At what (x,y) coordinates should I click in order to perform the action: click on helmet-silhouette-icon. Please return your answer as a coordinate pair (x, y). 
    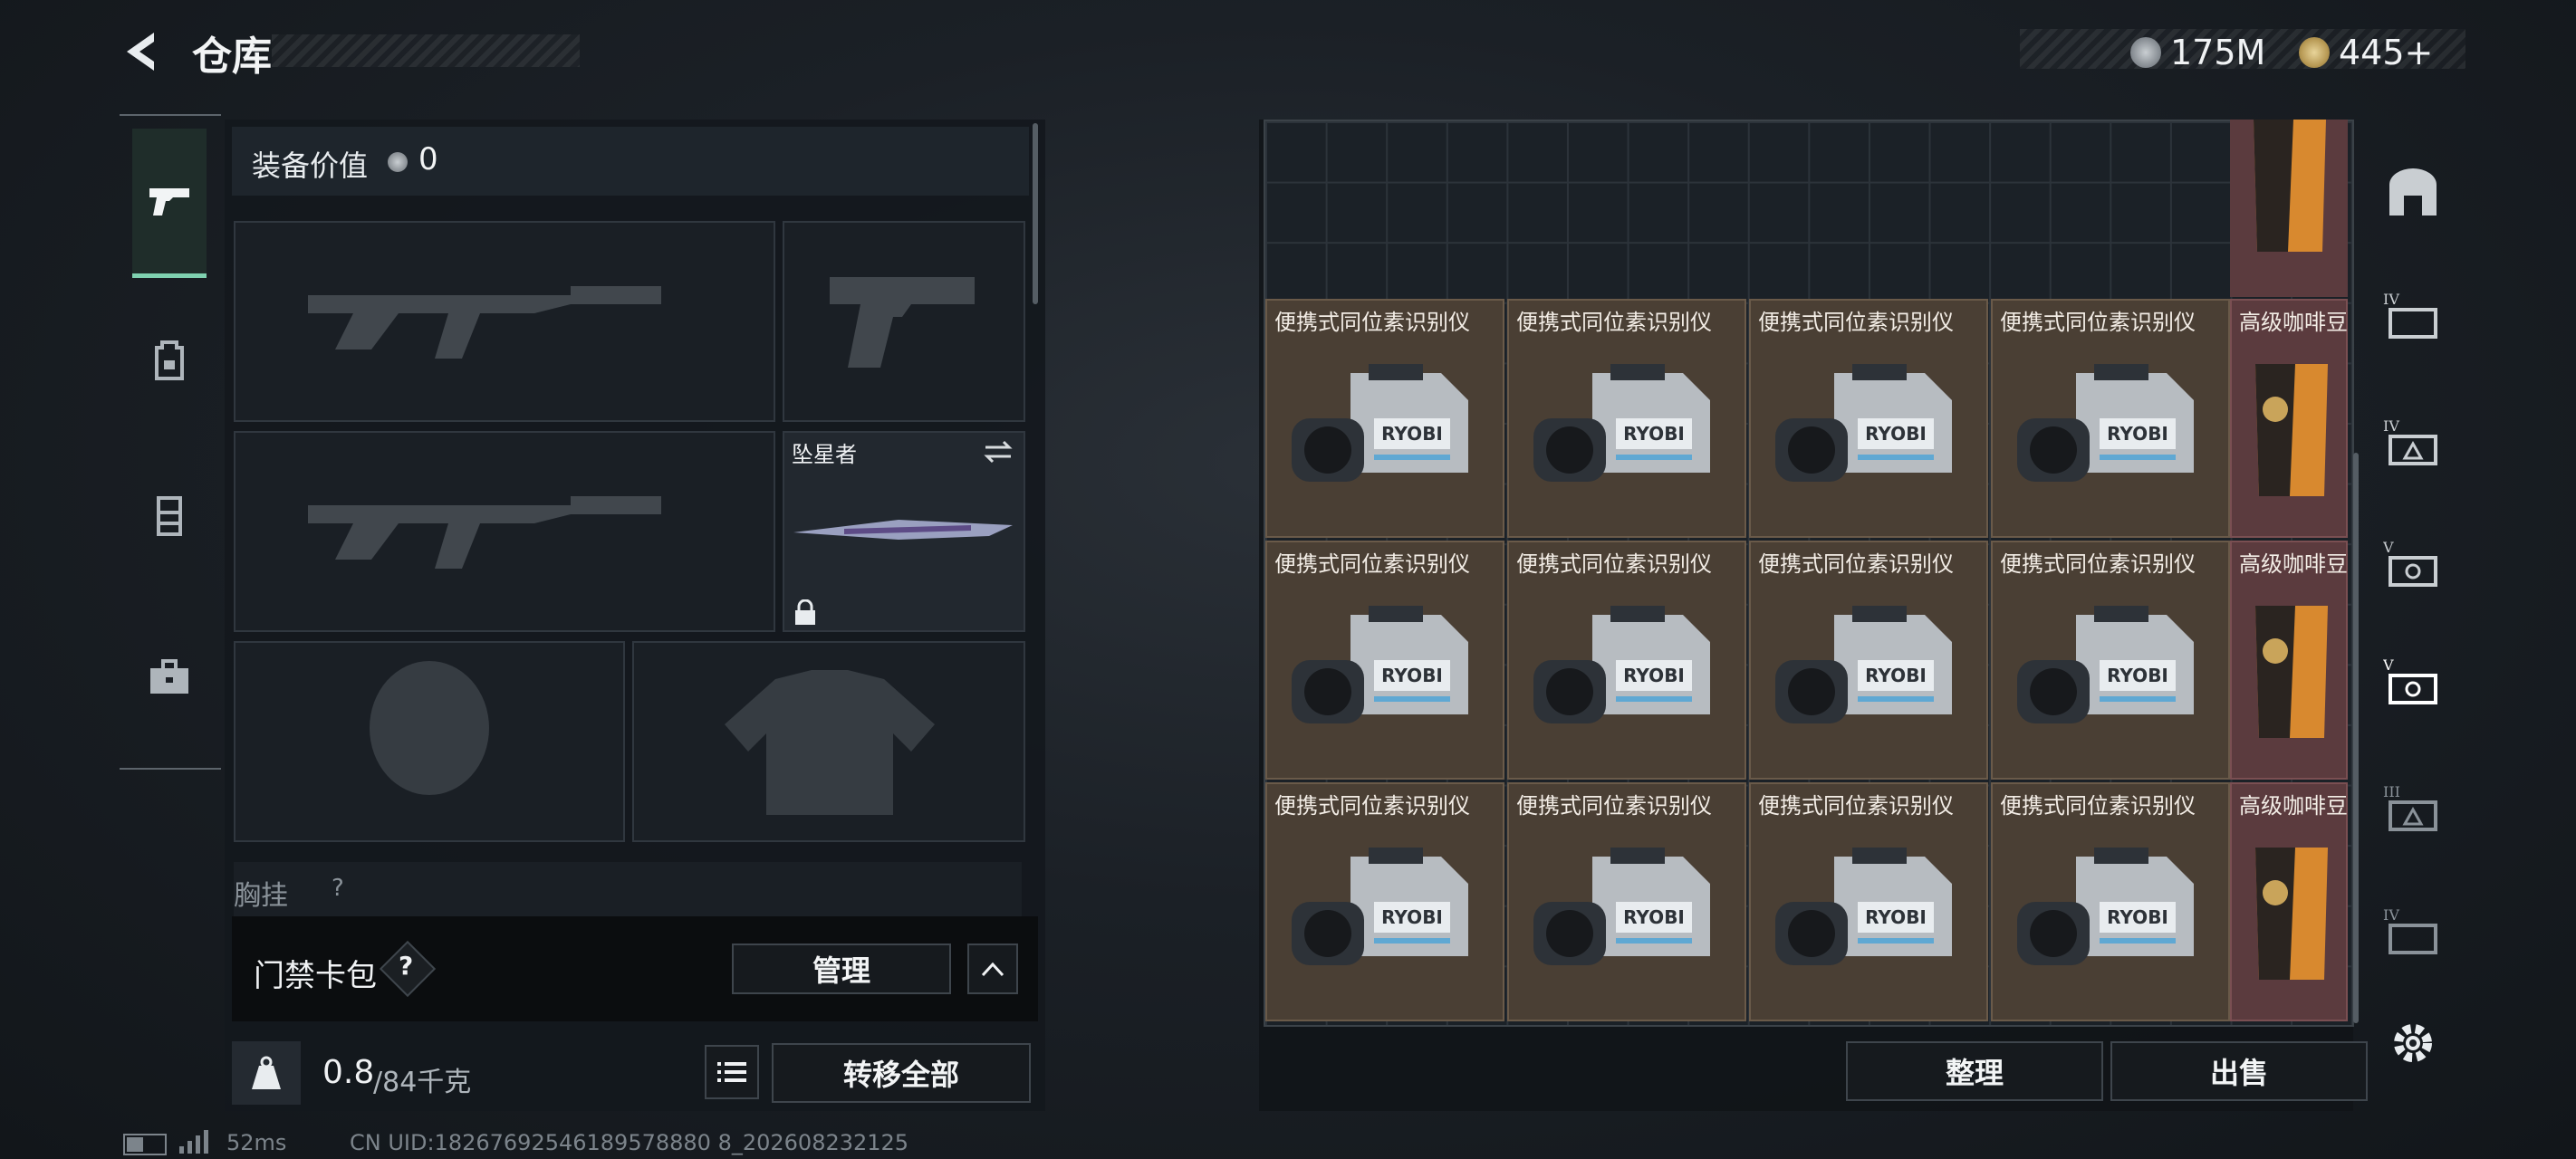
    Looking at the image, I should click on (429, 728).